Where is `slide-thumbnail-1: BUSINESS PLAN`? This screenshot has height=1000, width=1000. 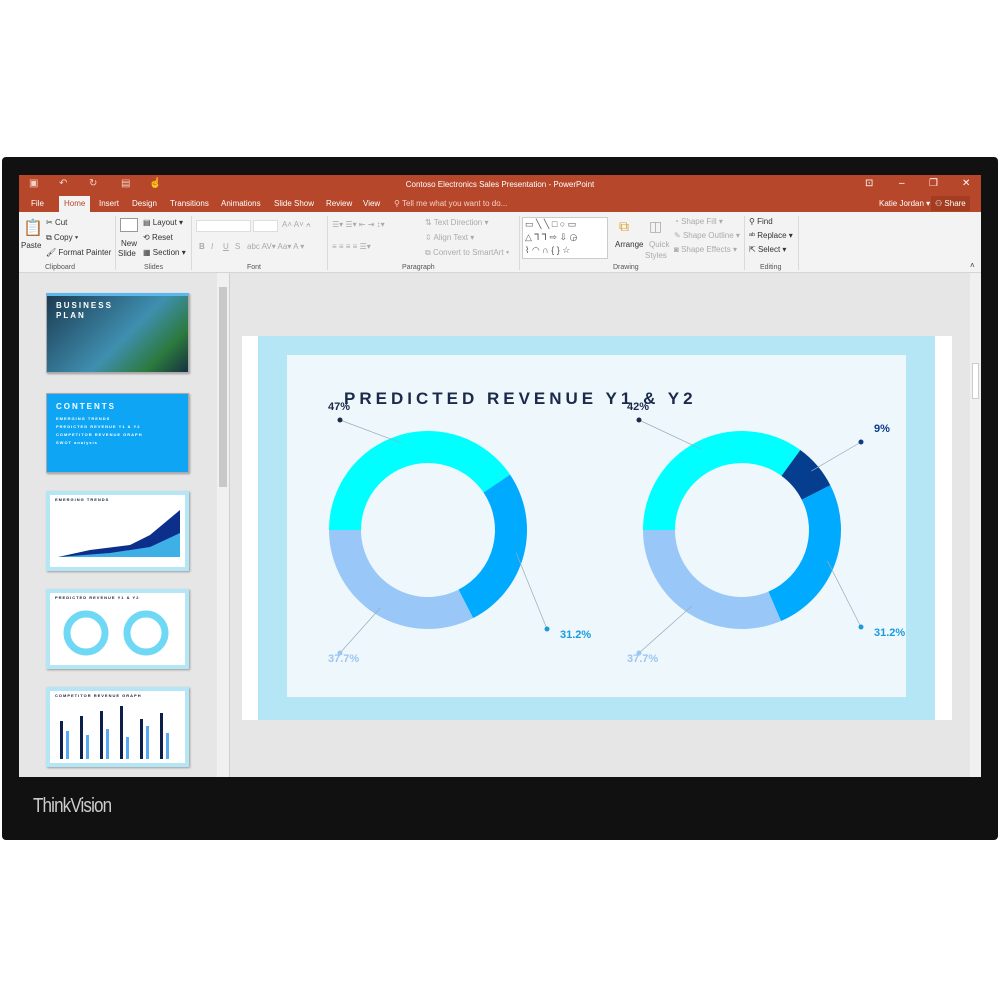
slide-thumbnail-1: BUSINESS PLAN is located at coordinates (117, 333).